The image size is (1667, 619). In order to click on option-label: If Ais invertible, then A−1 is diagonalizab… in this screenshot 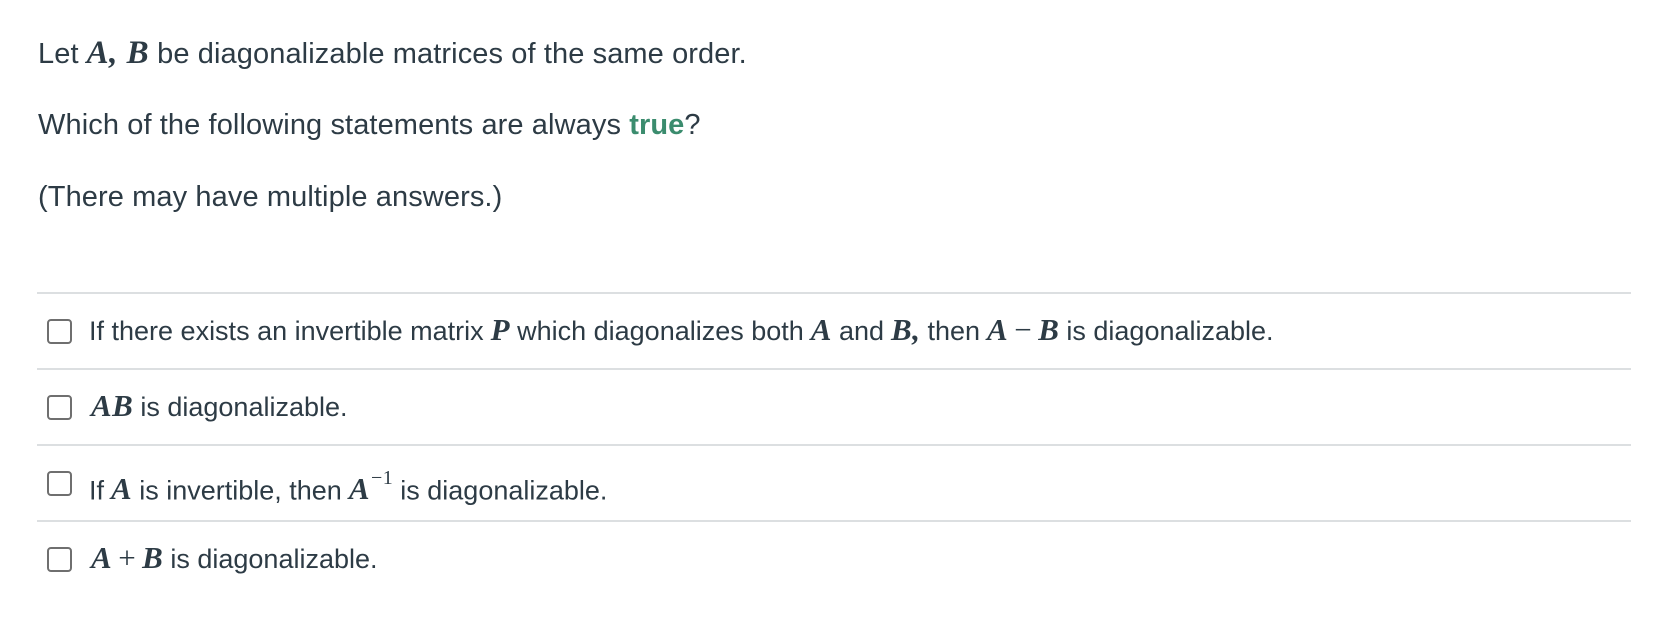, I will do `click(348, 486)`.